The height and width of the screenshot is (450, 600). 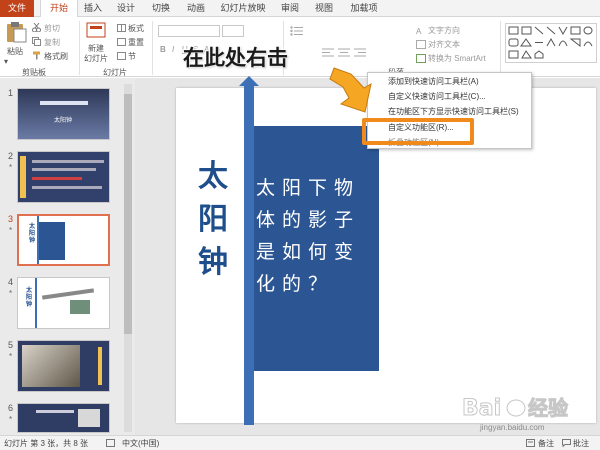 What do you see at coordinates (530, 444) in the screenshot?
I see `notes-icon` at bounding box center [530, 444].